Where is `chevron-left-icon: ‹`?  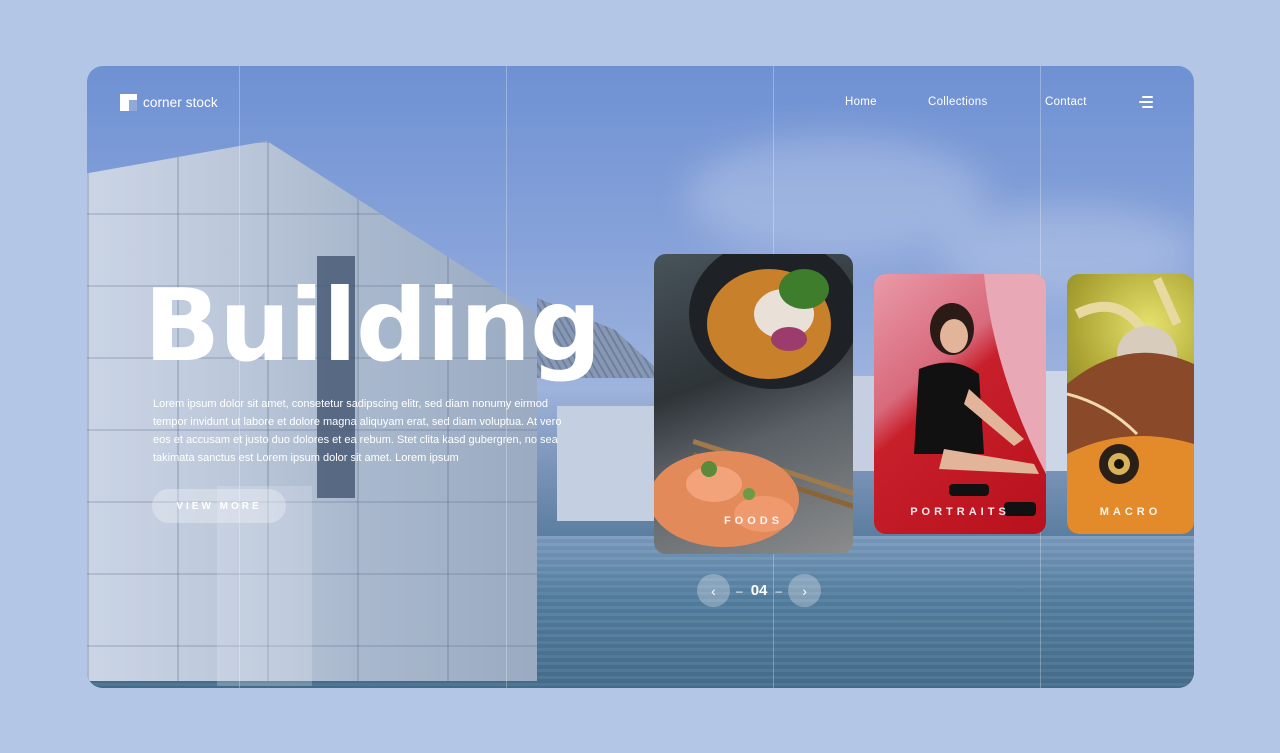 chevron-left-icon: ‹ is located at coordinates (713, 590).